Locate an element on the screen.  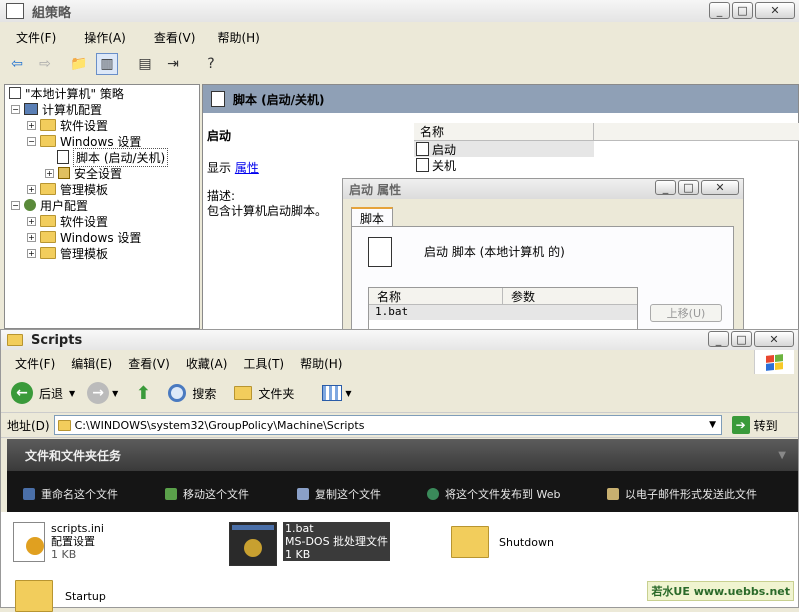
col-params-header: 参数 is located at coordinates (519, 296).